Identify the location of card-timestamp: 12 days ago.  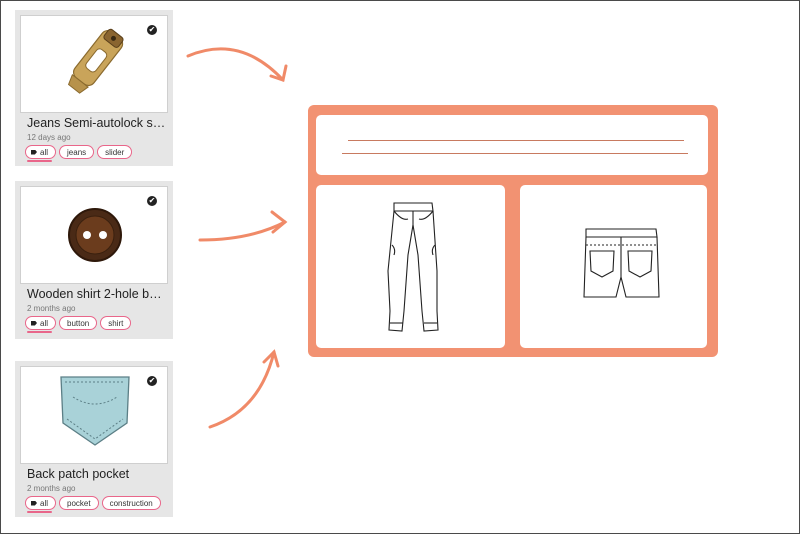
(49, 137).